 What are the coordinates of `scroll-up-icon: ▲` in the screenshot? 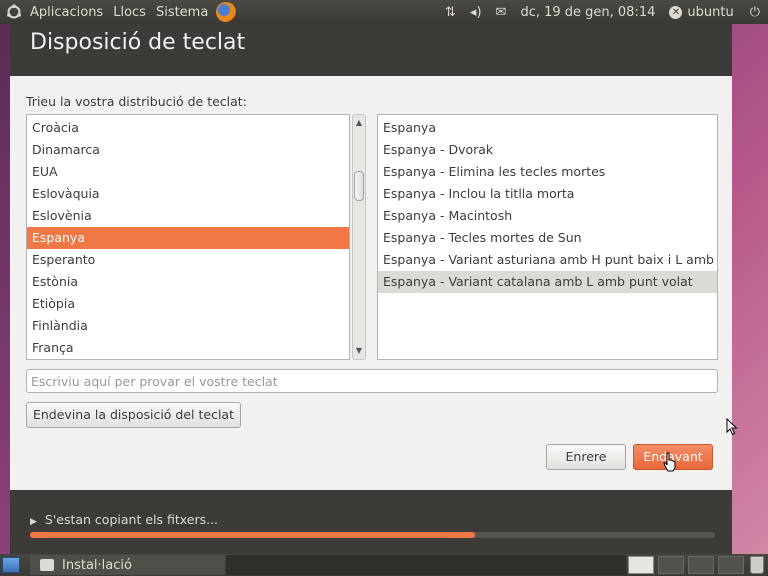 It's located at (359, 123).